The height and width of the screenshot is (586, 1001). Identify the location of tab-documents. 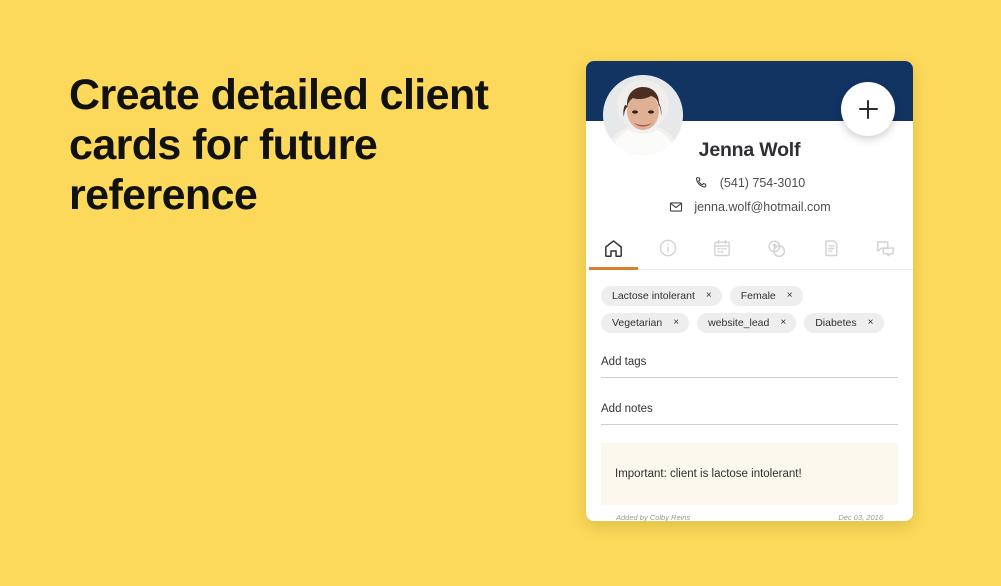
(831, 248).